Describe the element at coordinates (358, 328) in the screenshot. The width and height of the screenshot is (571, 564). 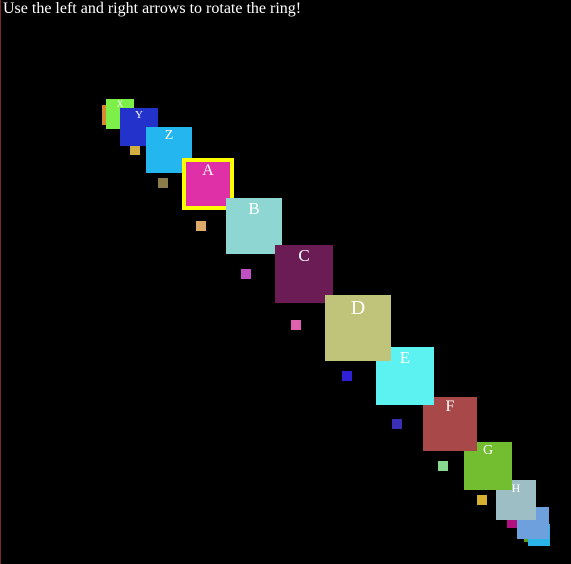
I see `ring-card-d: D` at that location.